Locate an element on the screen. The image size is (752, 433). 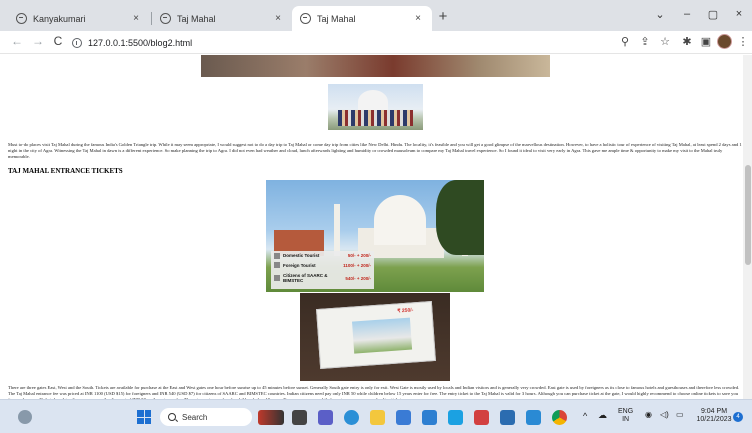
price-value: 1100/- + 200/- is located at coordinates (357, 265).